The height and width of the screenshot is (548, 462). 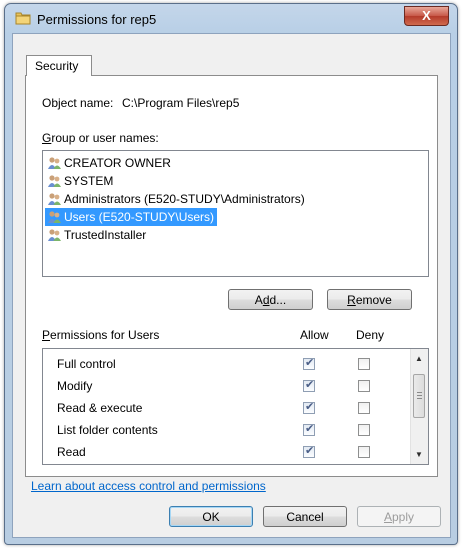 What do you see at coordinates (370, 335) in the screenshot?
I see `deny-column-header: Deny` at bounding box center [370, 335].